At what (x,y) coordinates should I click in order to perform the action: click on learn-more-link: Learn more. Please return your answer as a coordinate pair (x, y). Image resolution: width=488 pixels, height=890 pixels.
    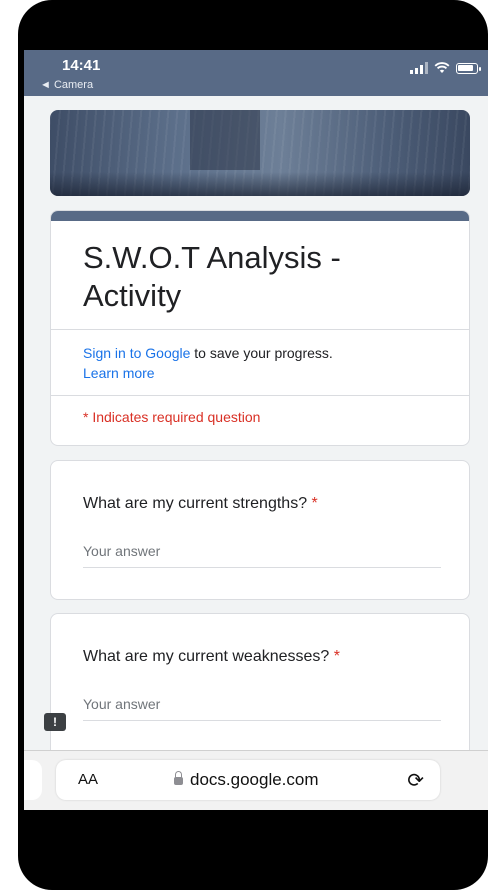
    Looking at the image, I should click on (119, 373).